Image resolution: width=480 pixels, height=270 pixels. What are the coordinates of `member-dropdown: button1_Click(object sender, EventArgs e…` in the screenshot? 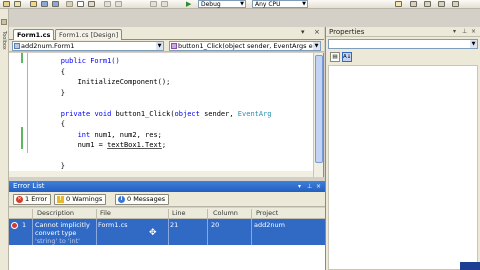 It's located at (245, 46).